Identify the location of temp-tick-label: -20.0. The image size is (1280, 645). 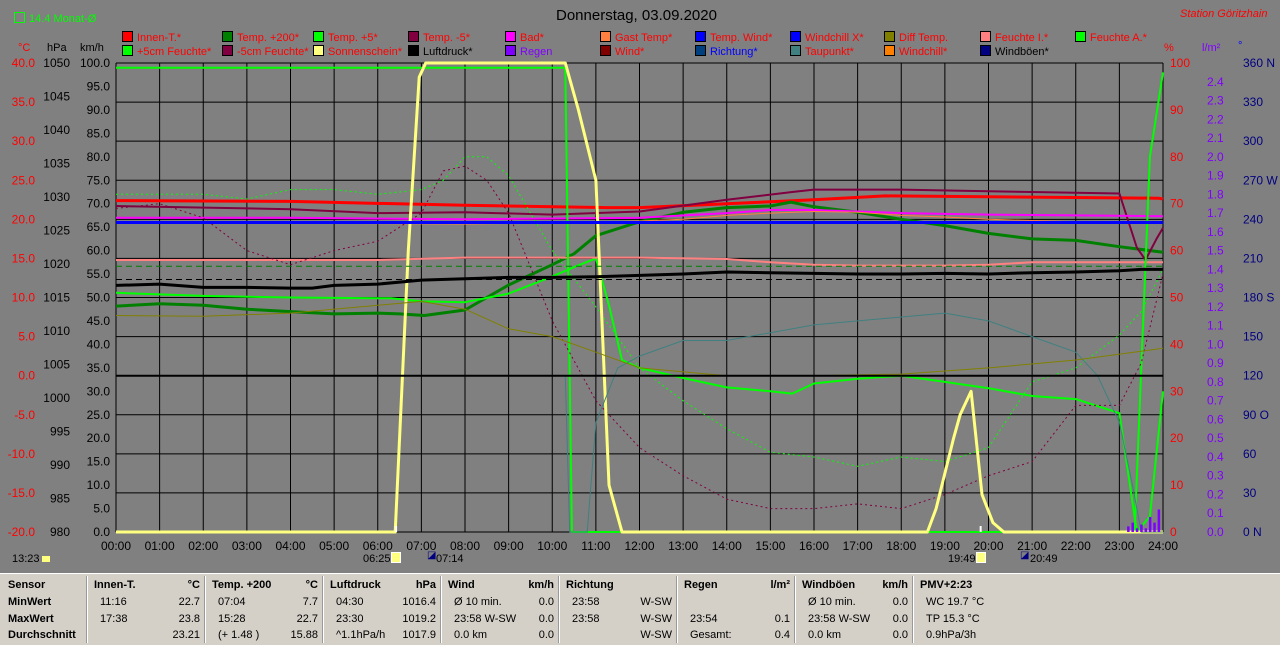
(22, 532).